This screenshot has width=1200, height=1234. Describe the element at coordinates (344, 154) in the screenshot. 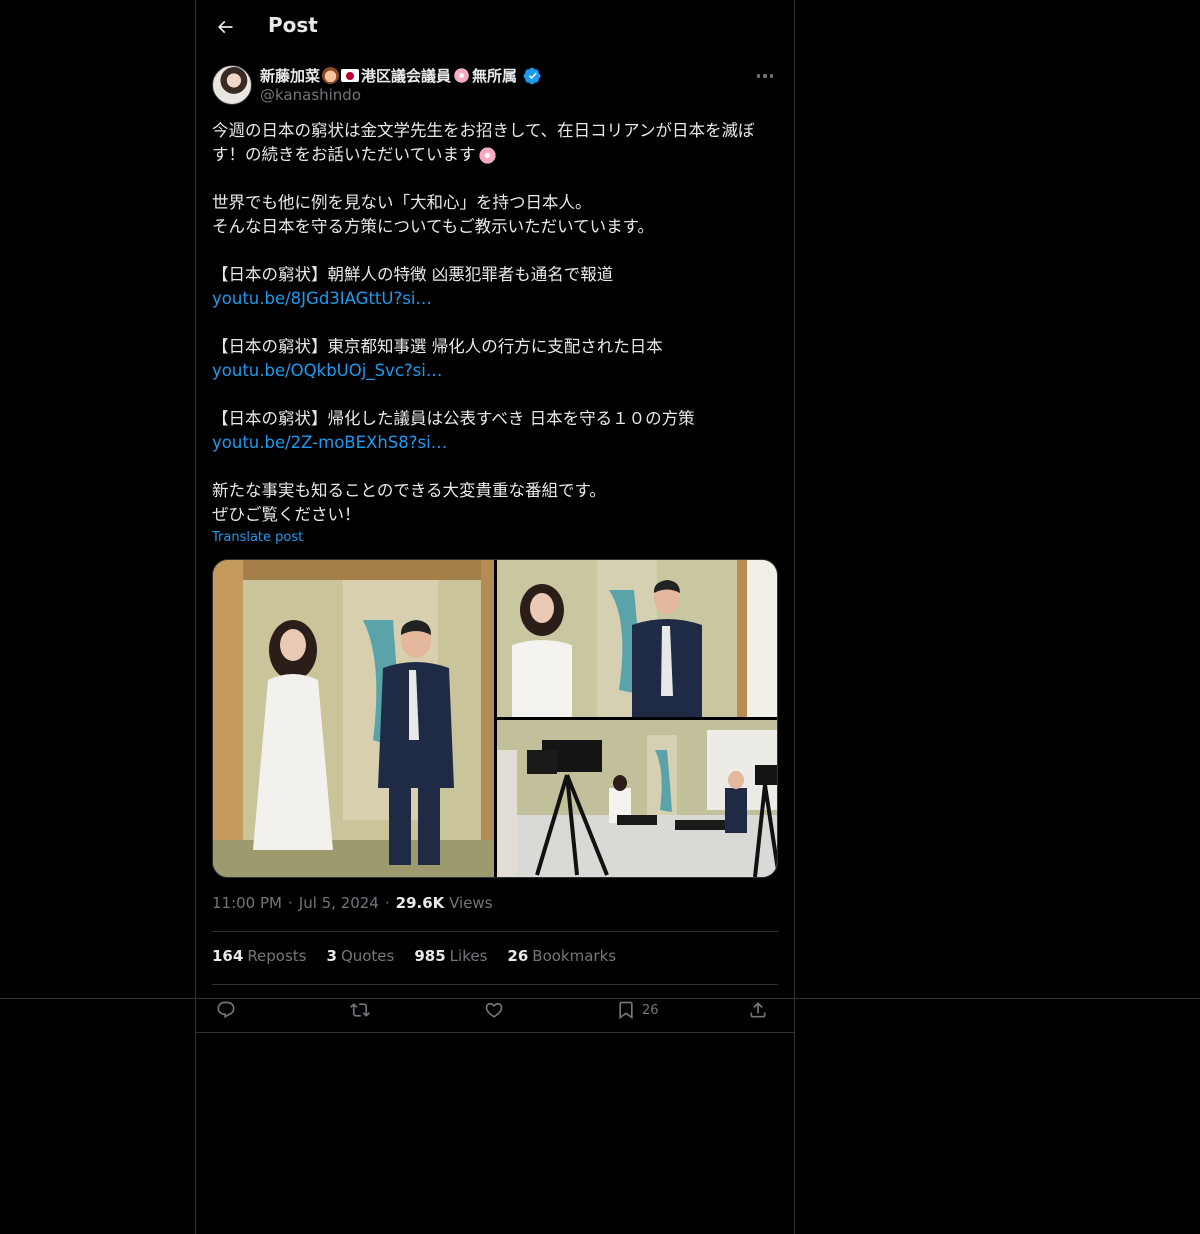

I see `post-line-text: す！の続きをお話いただいています` at that location.